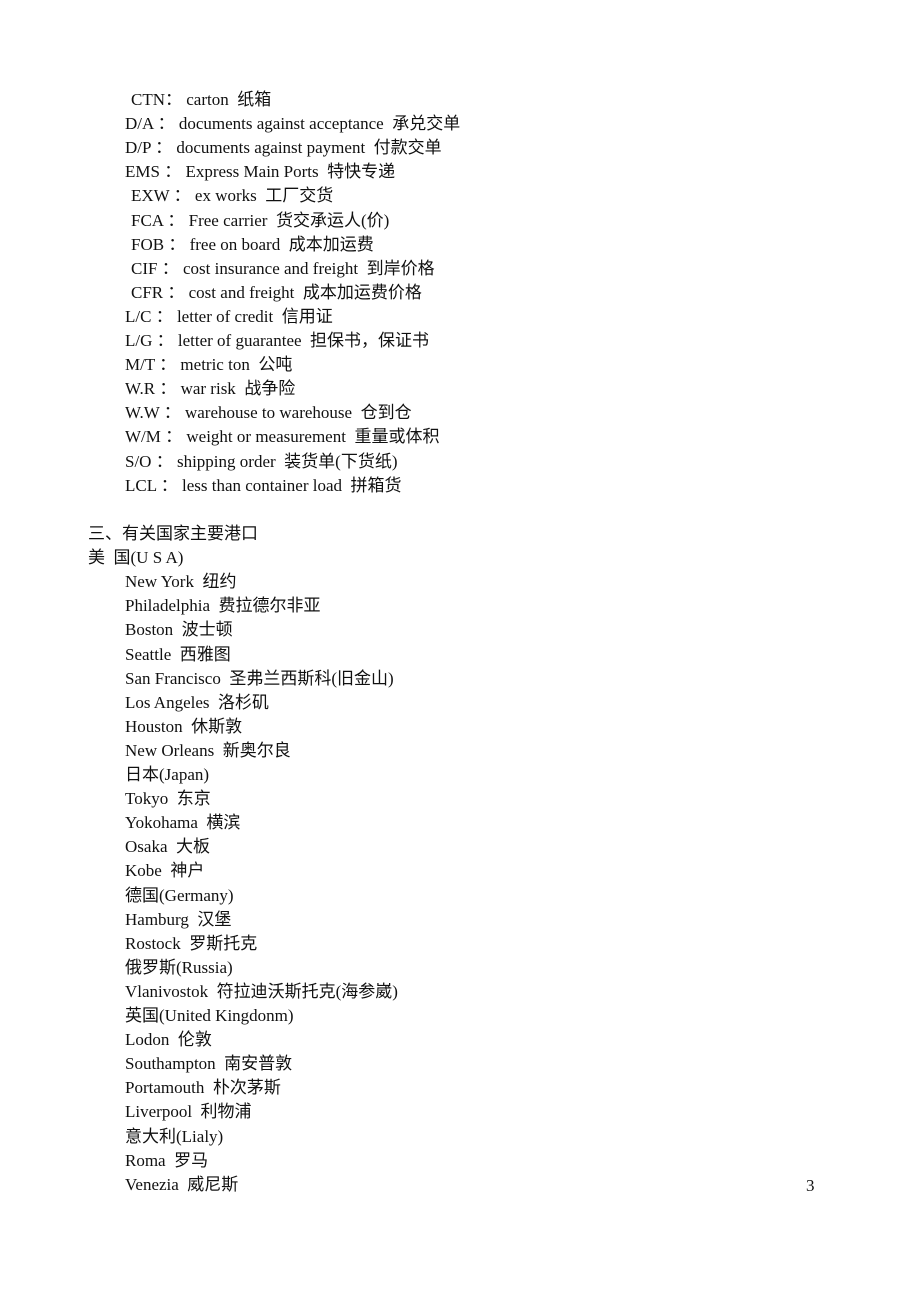 This screenshot has height=1302, width=920. What do you see at coordinates (256, 172) in the screenshot?
I see `abbreviation-english: Express Main Ports` at bounding box center [256, 172].